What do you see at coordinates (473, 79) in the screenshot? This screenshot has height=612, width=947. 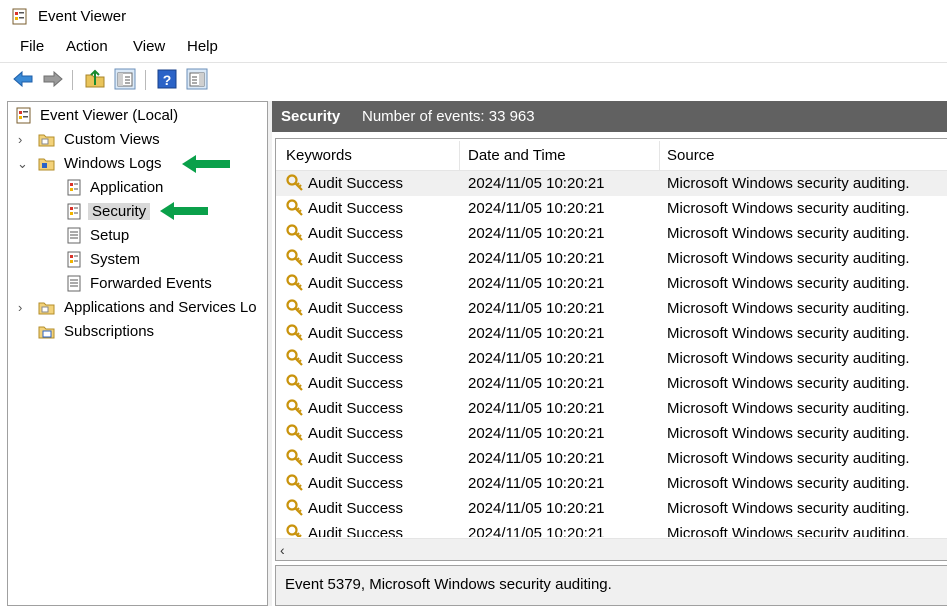 I see `toolbar: ?` at bounding box center [473, 79].